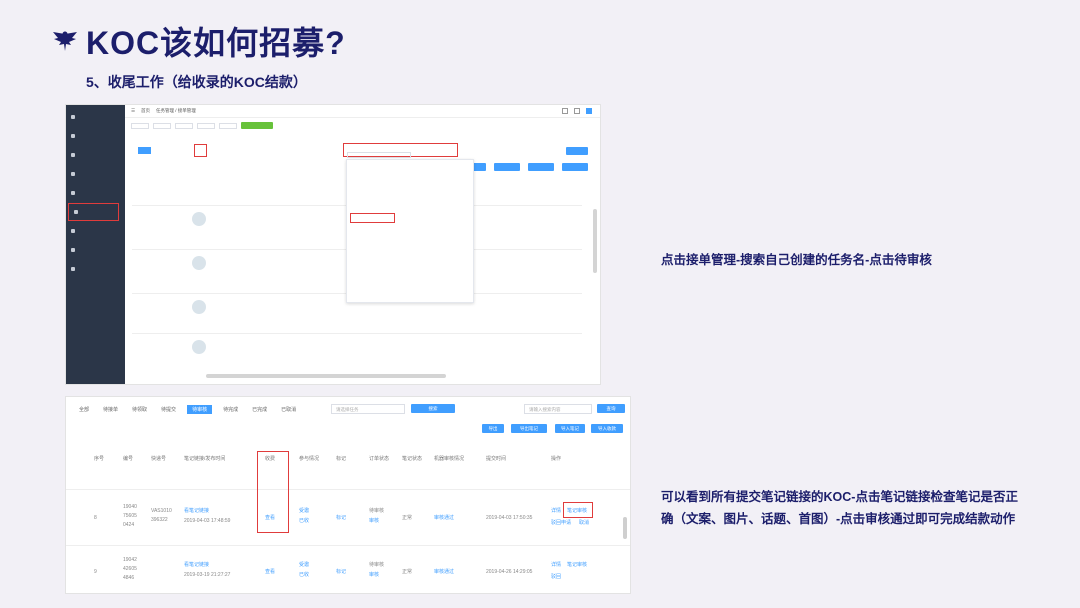 The height and width of the screenshot is (608, 1080). I want to click on col-participation: 参与情况, so click(309, 459).